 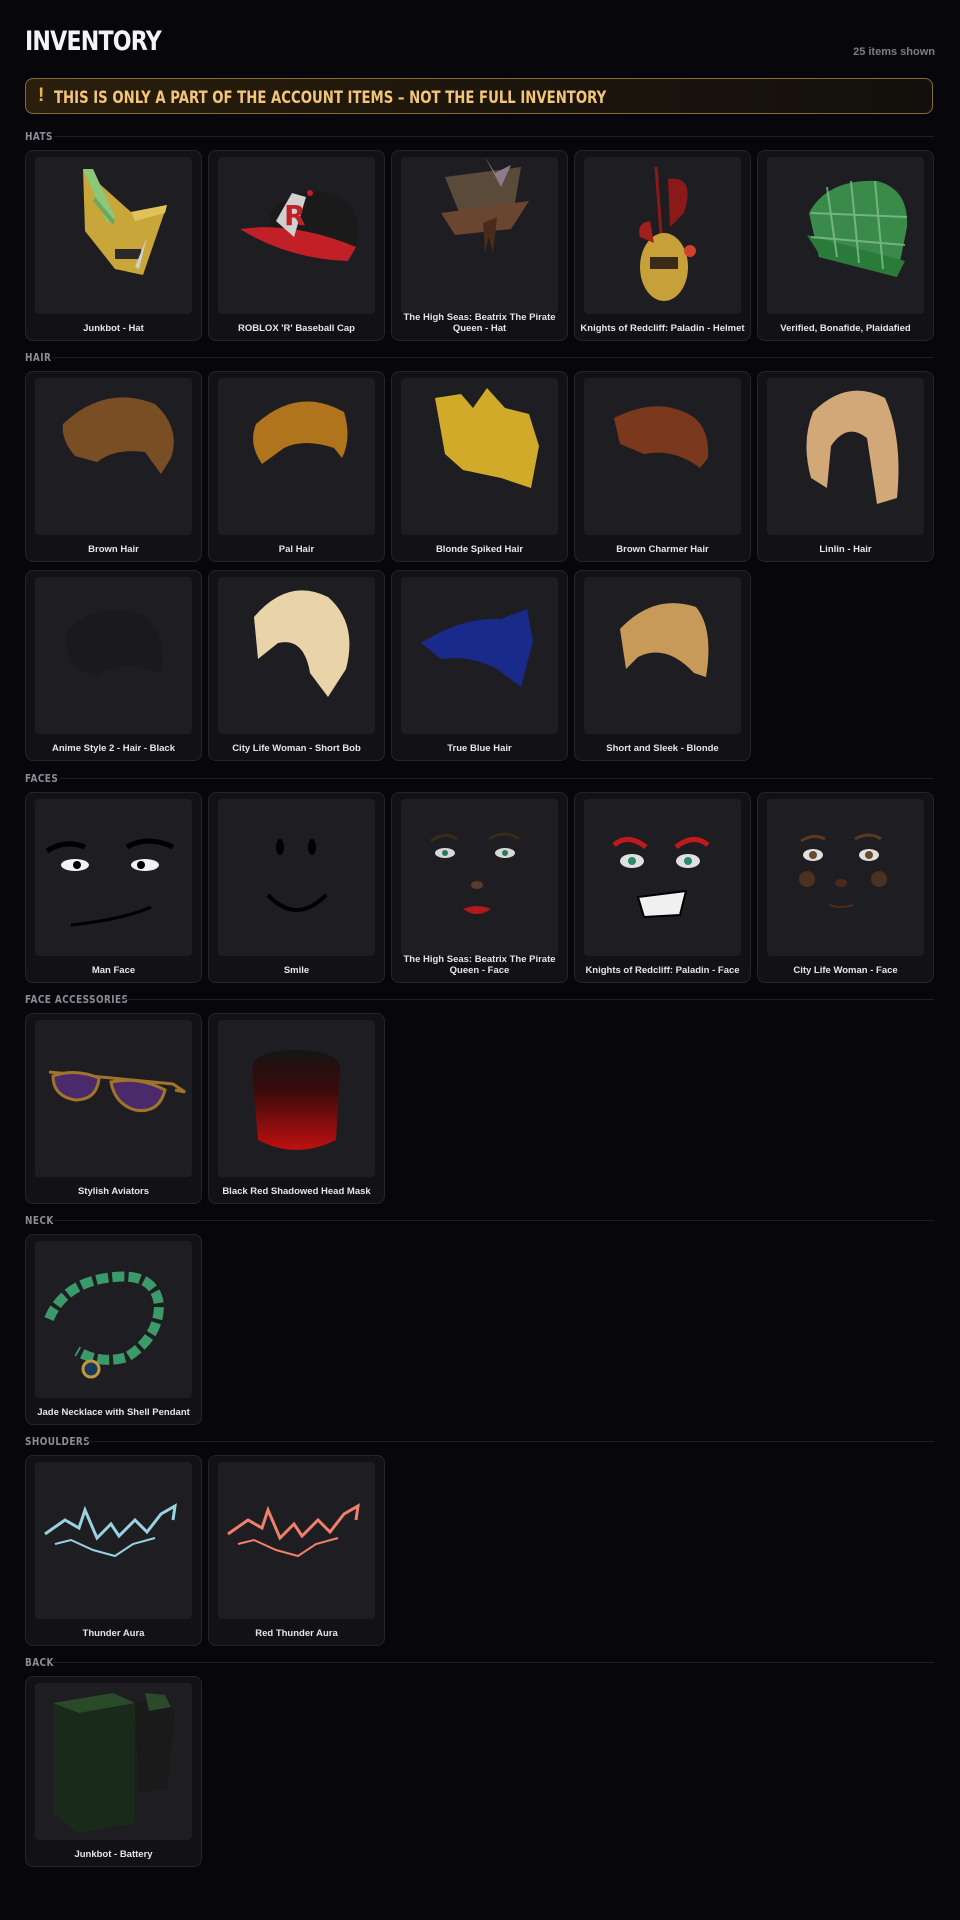 I want to click on item-card: Anime Style 2 - Hair - Black, so click(x=113, y=665).